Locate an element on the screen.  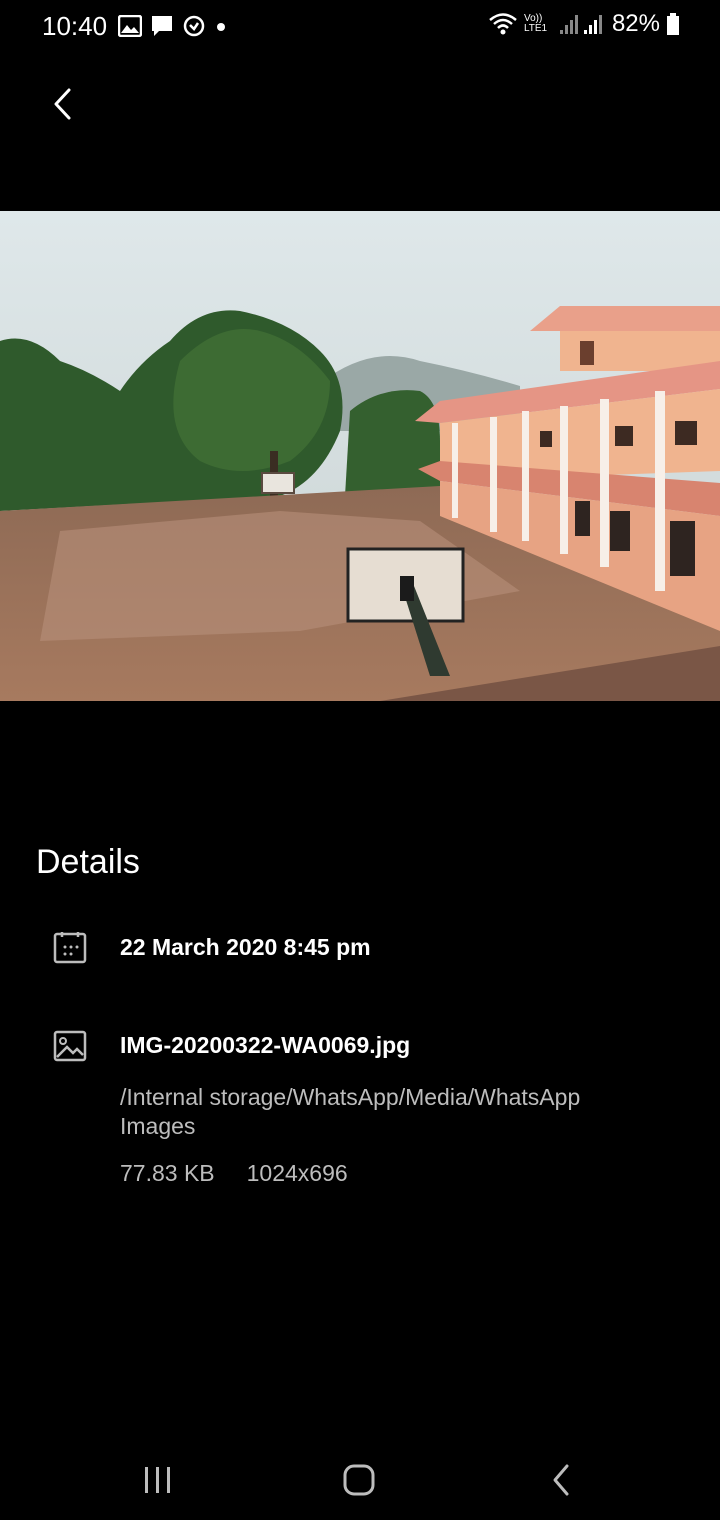
battery-icon is located at coordinates (673, 24).